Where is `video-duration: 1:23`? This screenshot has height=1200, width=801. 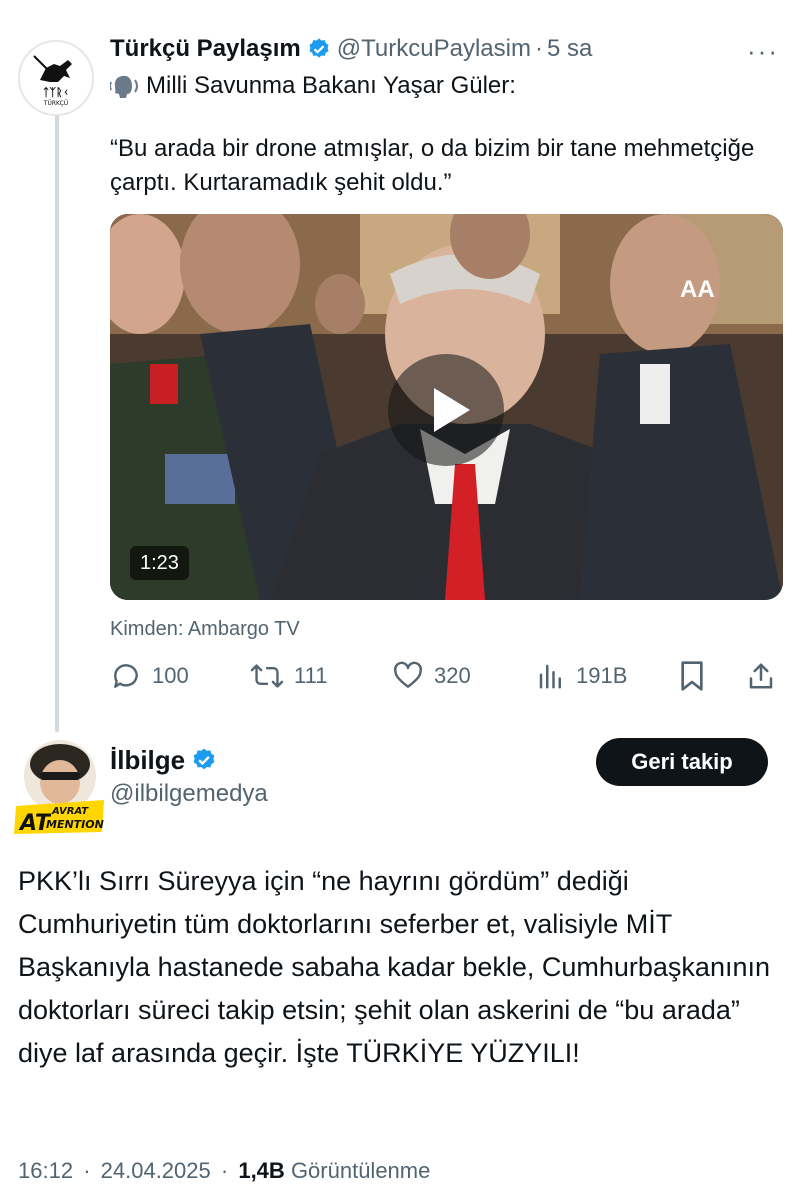
video-duration: 1:23 is located at coordinates (159, 563).